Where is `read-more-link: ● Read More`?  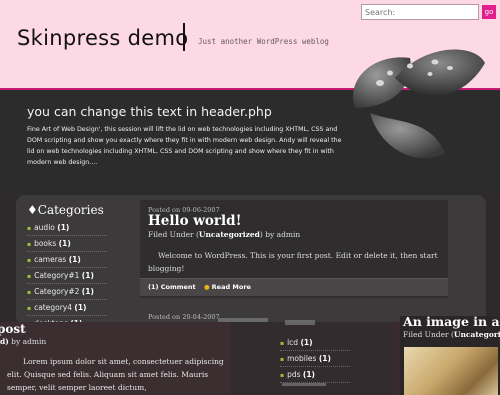 read-more-link: ● Read More is located at coordinates (227, 287).